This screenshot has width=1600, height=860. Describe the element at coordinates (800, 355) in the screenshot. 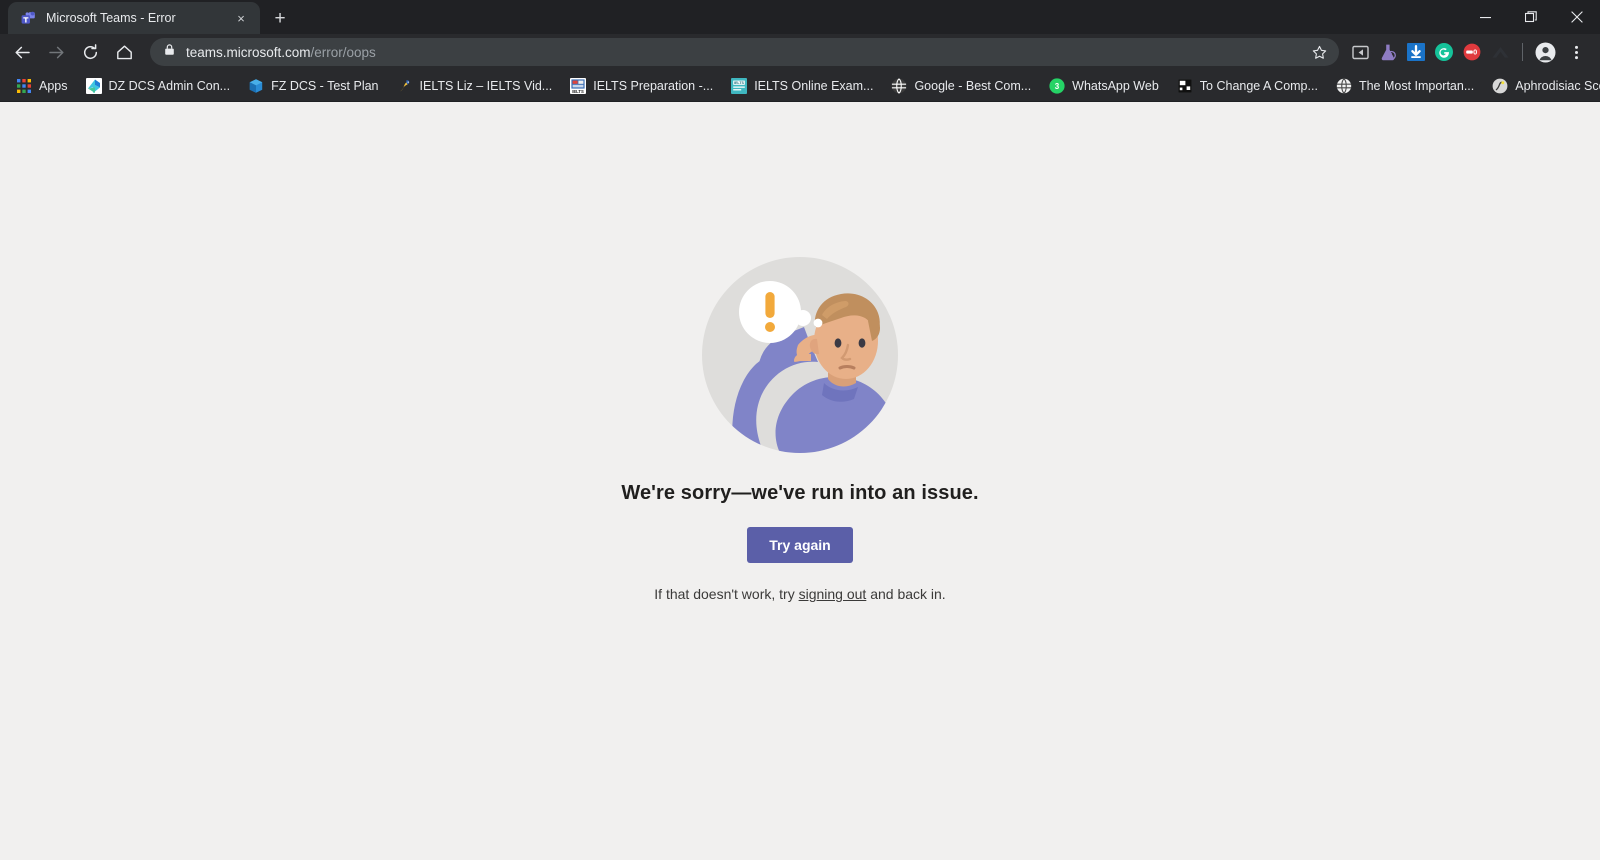

I see `person-confused-illustration` at that location.